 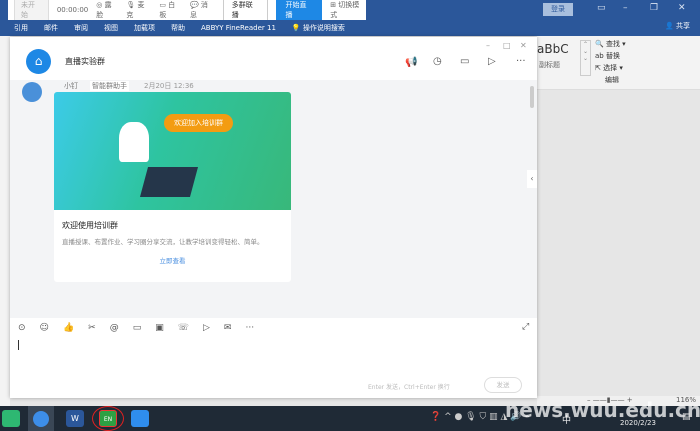 What do you see at coordinates (31, 11) in the screenshot?
I see `live-status: 未开始` at bounding box center [31, 11].